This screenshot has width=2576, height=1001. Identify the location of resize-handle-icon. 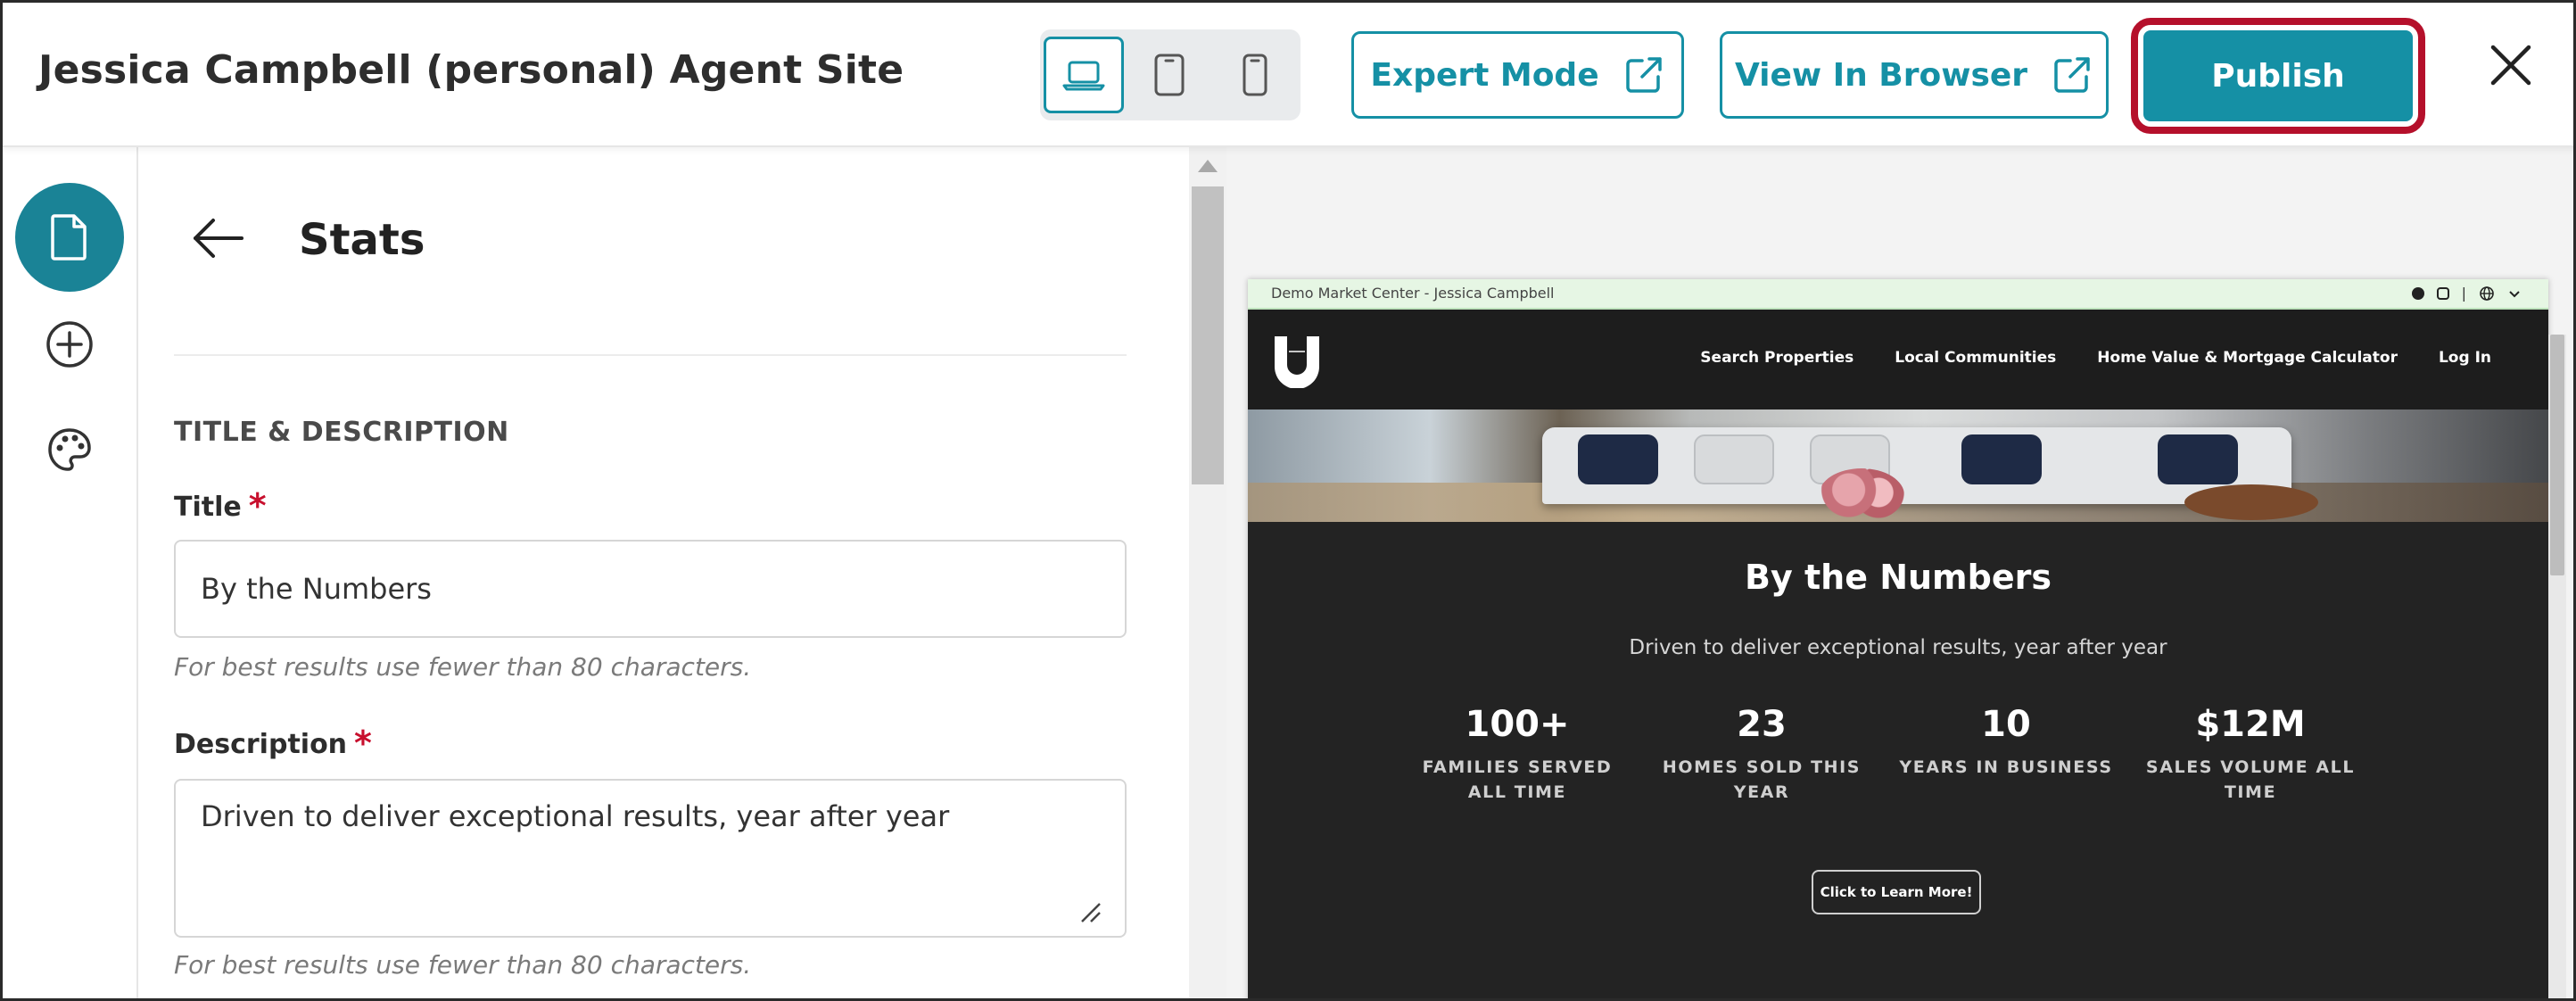
(1090, 911).